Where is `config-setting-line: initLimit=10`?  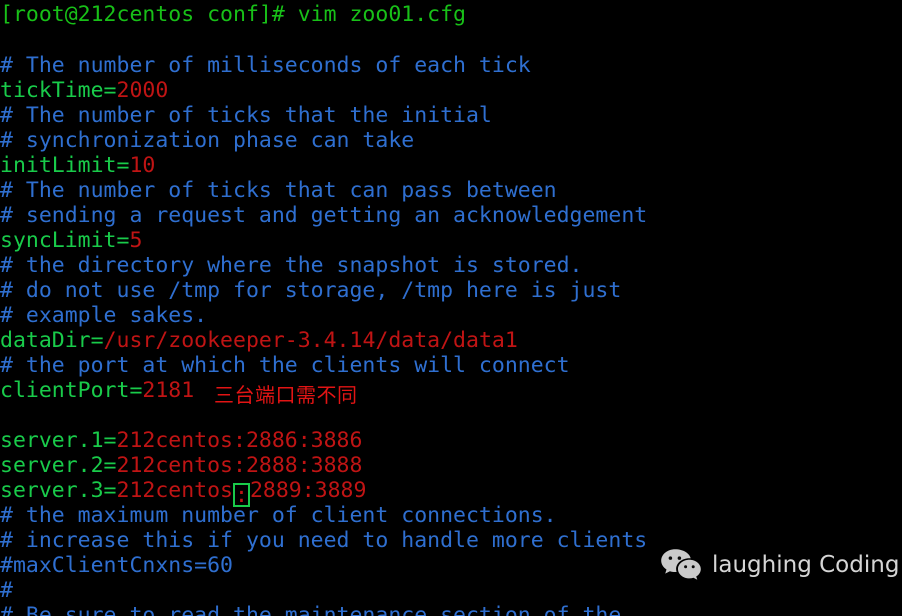
config-setting-line: initLimit=10 is located at coordinates (451, 165).